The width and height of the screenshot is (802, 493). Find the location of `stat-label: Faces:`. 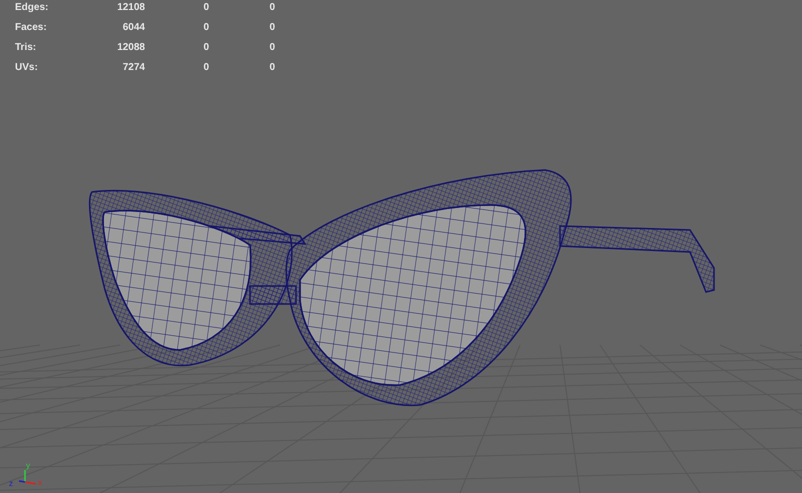

stat-label: Faces: is located at coordinates (31, 28).